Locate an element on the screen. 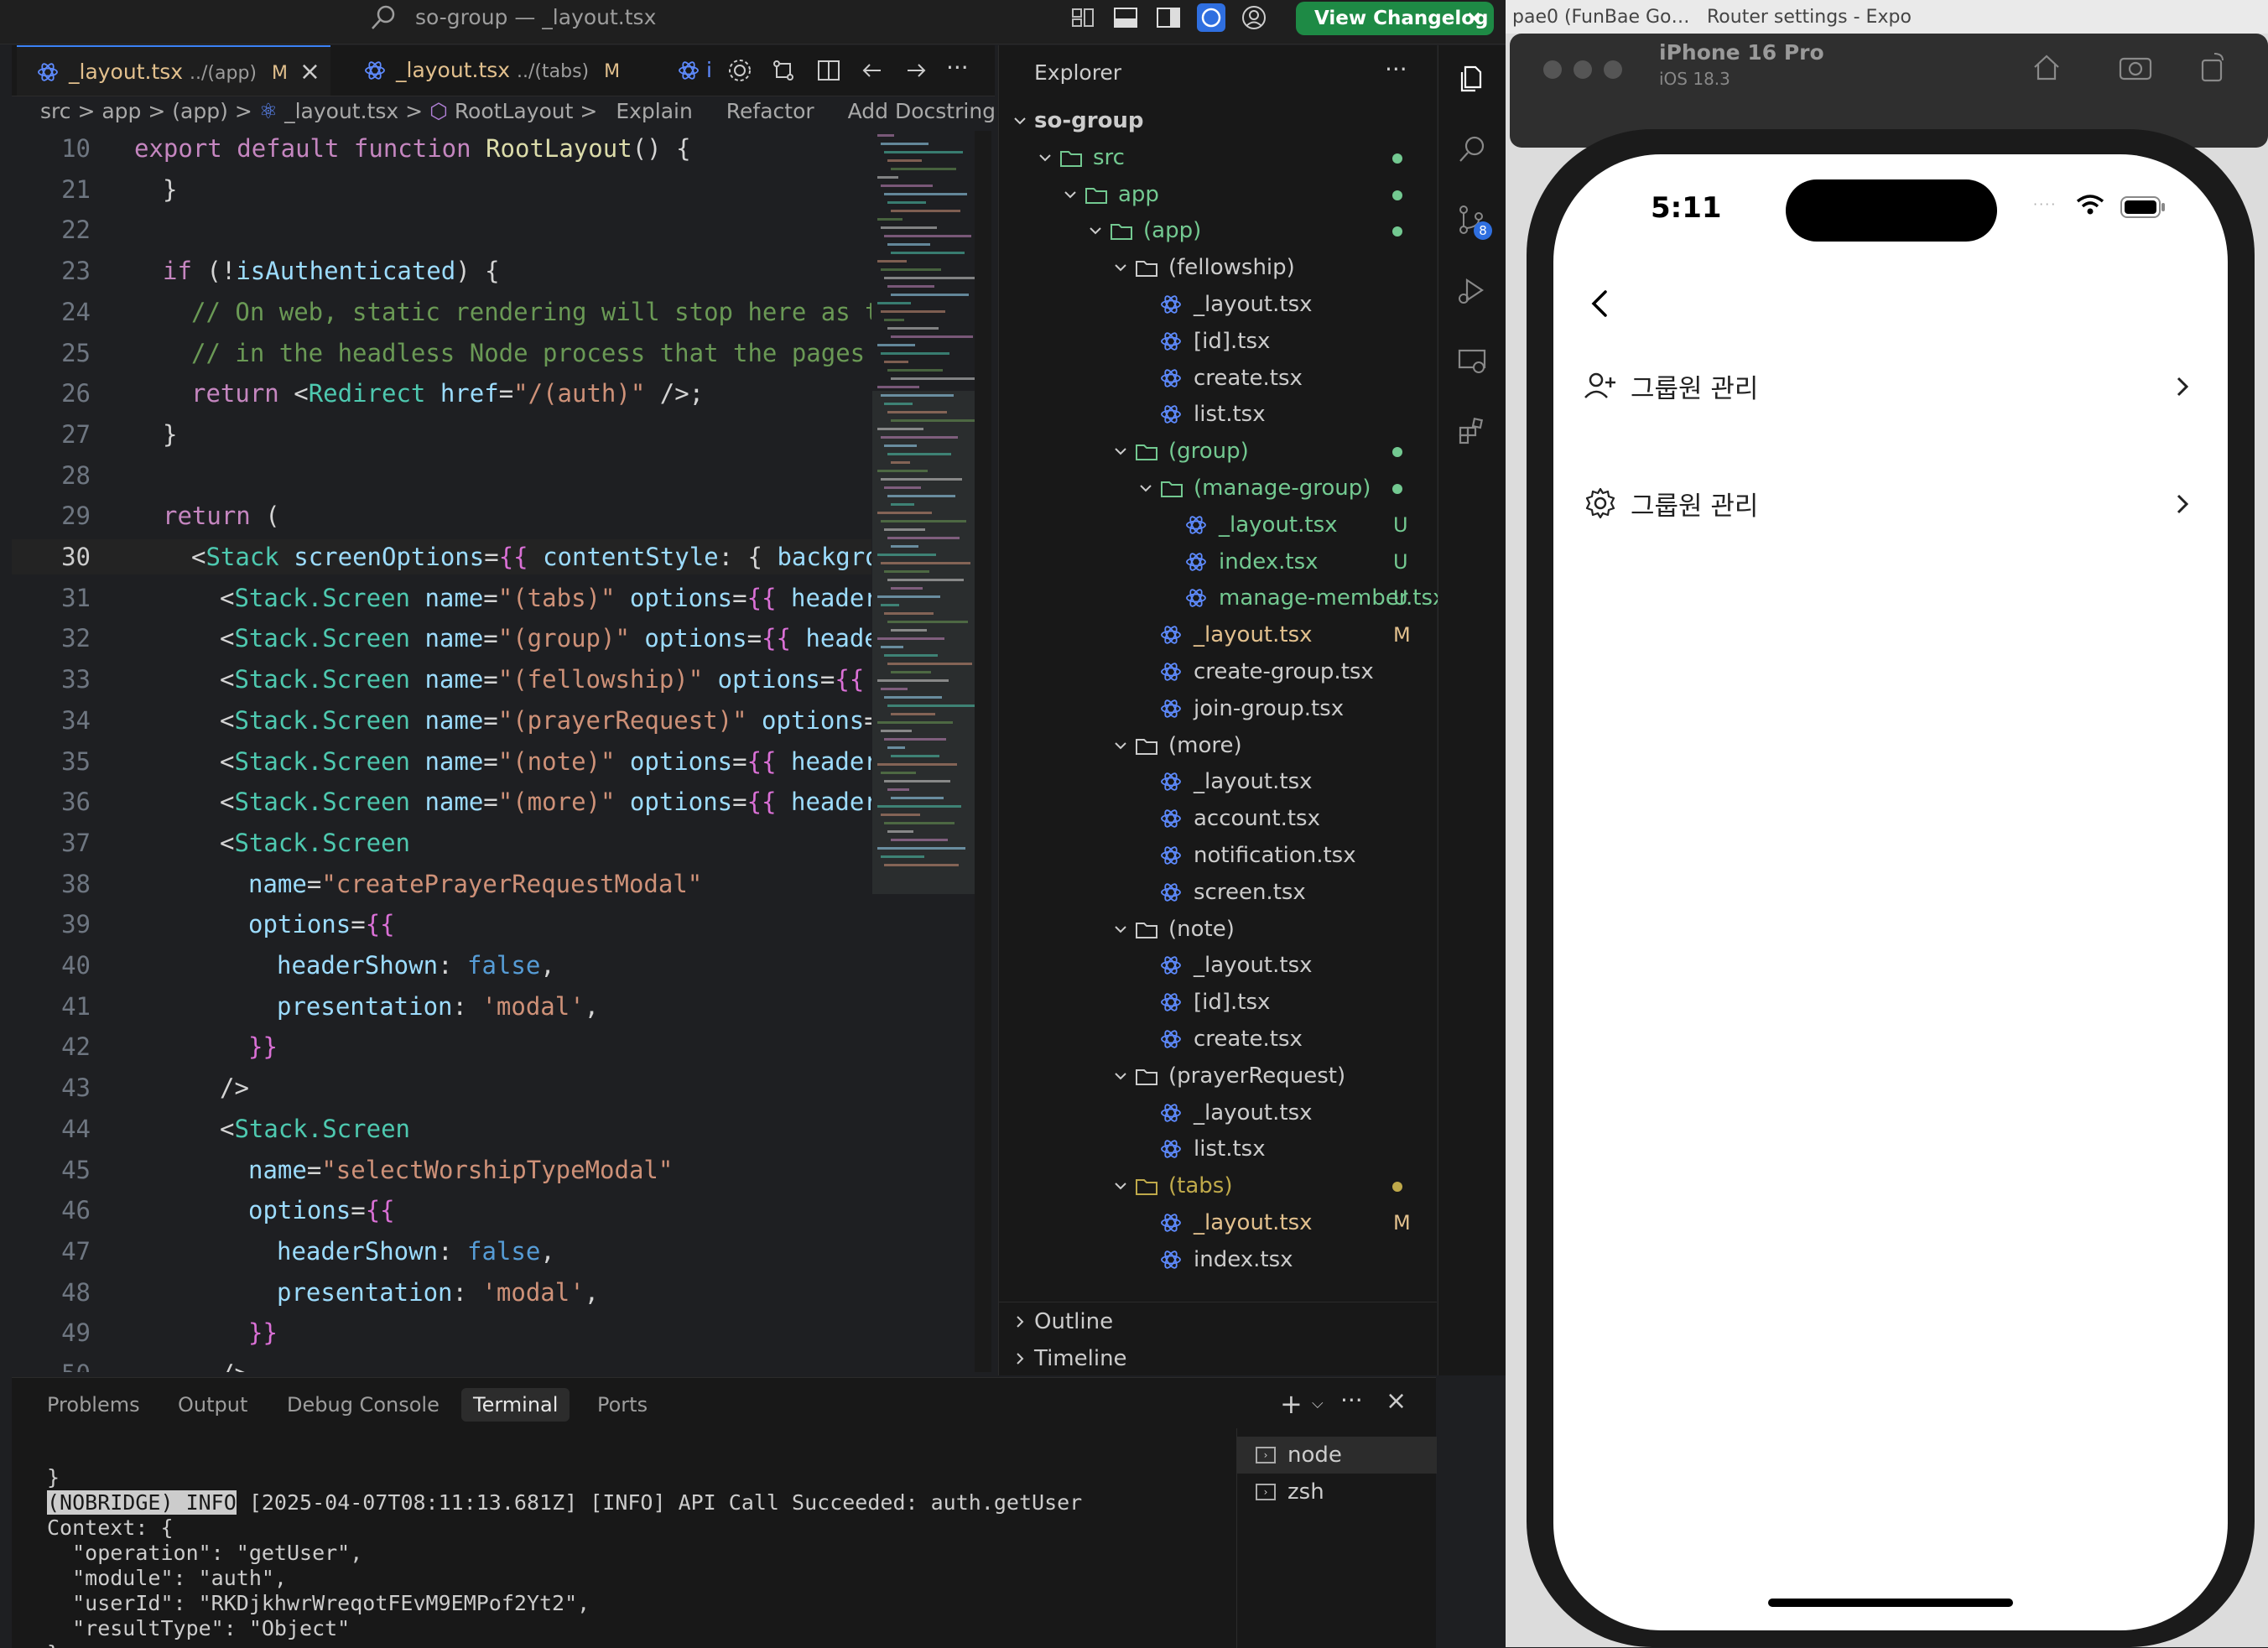 Image resolution: width=2268 pixels, height=1648 pixels. tree-folder: (manage-group) is located at coordinates (1218, 488).